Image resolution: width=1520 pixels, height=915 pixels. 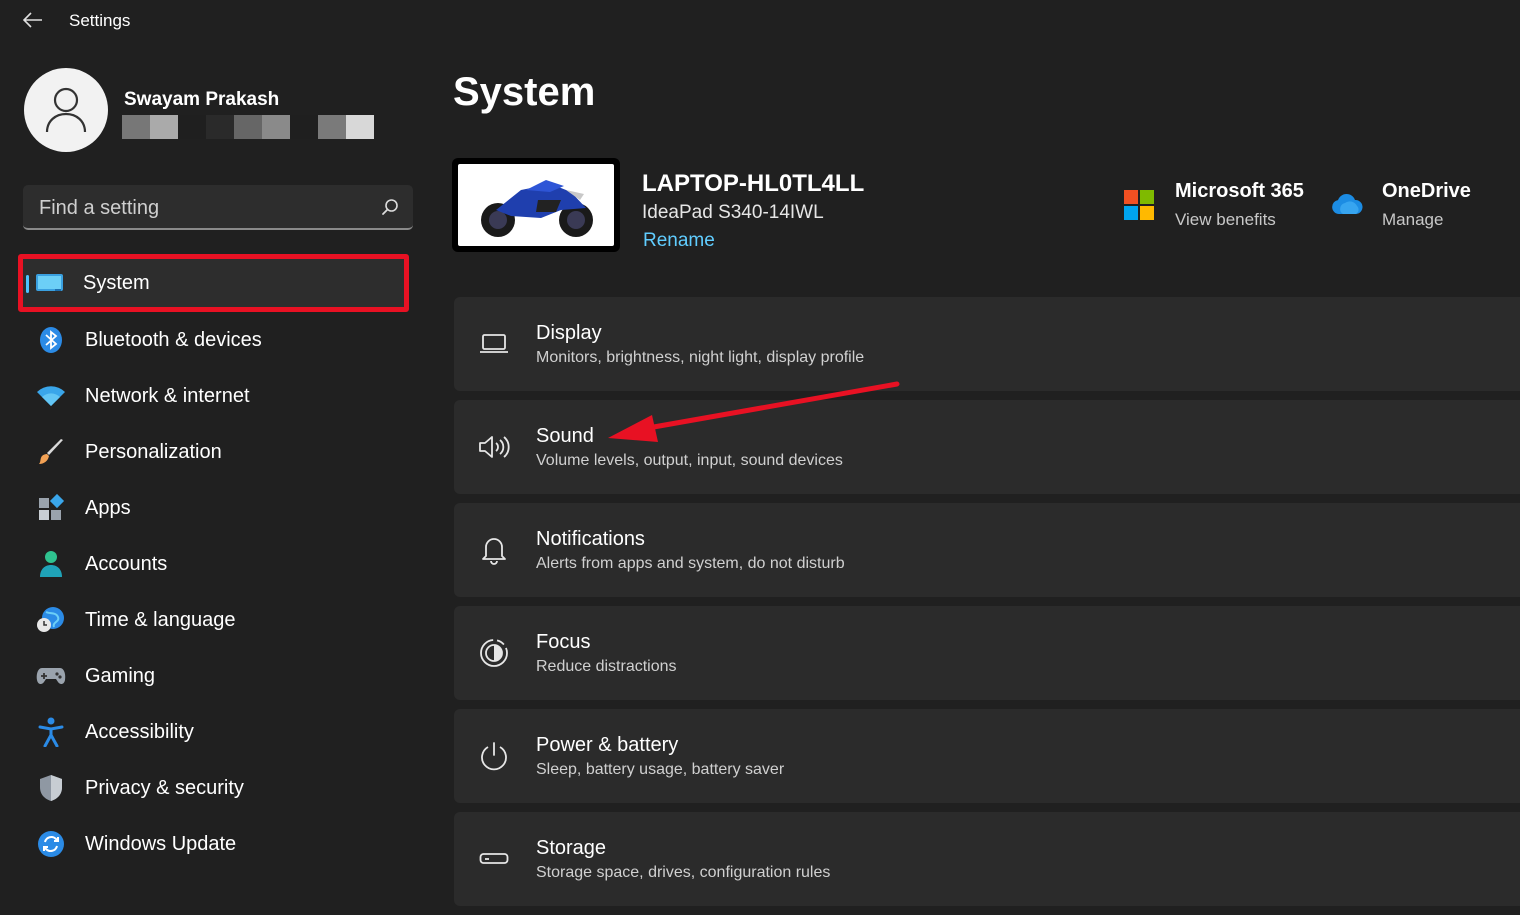 What do you see at coordinates (494, 344) in the screenshot?
I see `monitor-icon` at bounding box center [494, 344].